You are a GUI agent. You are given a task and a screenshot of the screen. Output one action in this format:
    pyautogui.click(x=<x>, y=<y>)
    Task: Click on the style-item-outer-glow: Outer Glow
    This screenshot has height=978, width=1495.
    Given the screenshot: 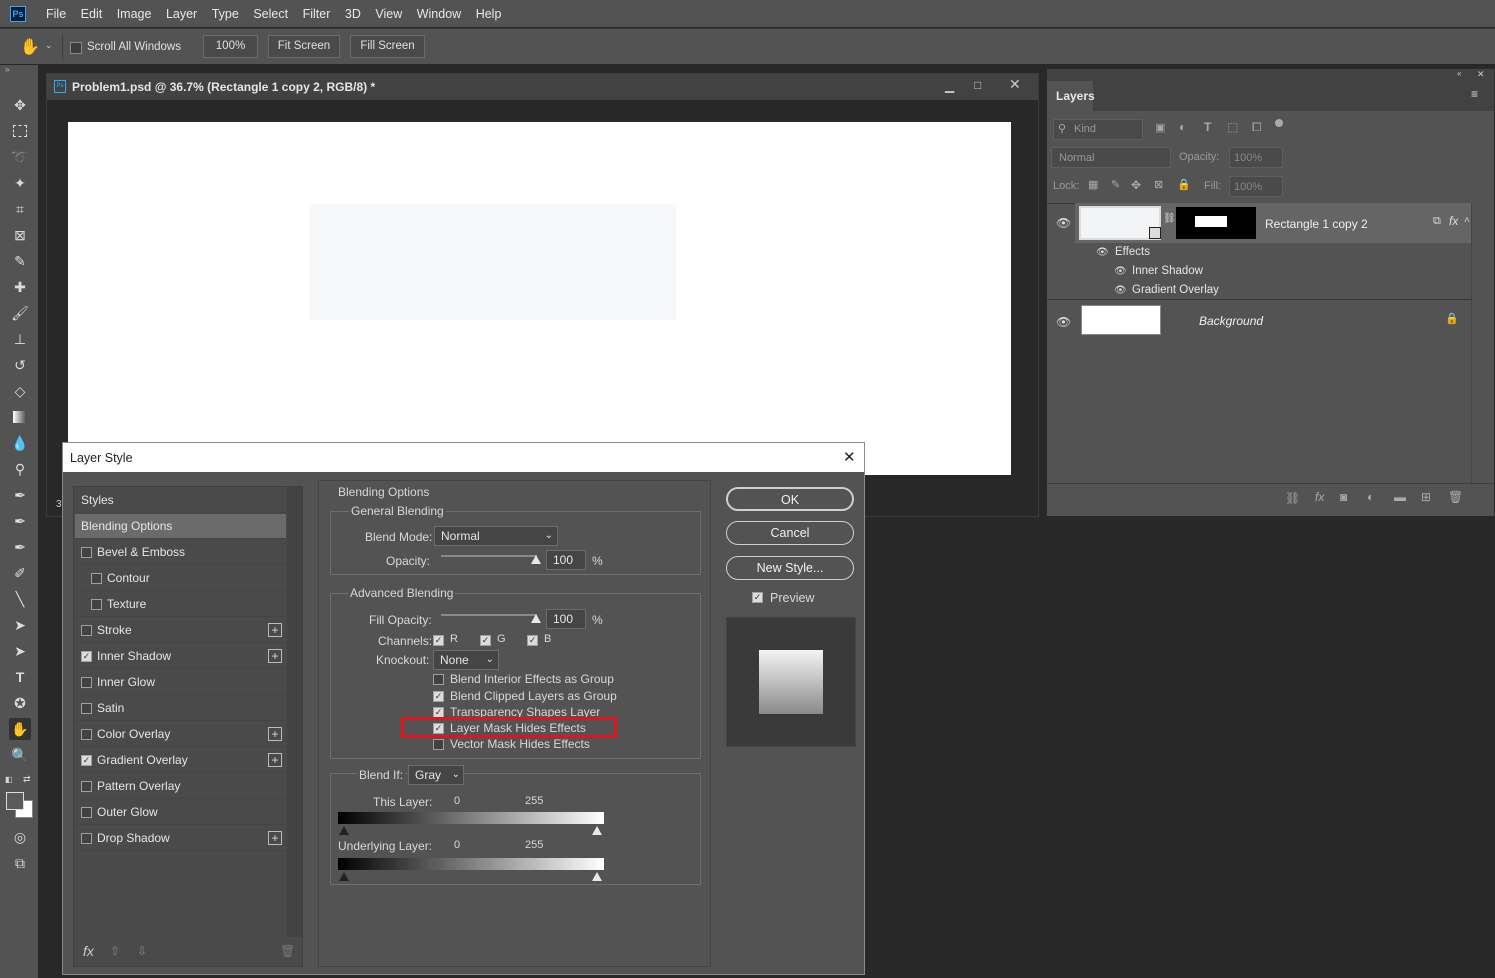 What is the action you would take?
    pyautogui.click(x=180, y=812)
    